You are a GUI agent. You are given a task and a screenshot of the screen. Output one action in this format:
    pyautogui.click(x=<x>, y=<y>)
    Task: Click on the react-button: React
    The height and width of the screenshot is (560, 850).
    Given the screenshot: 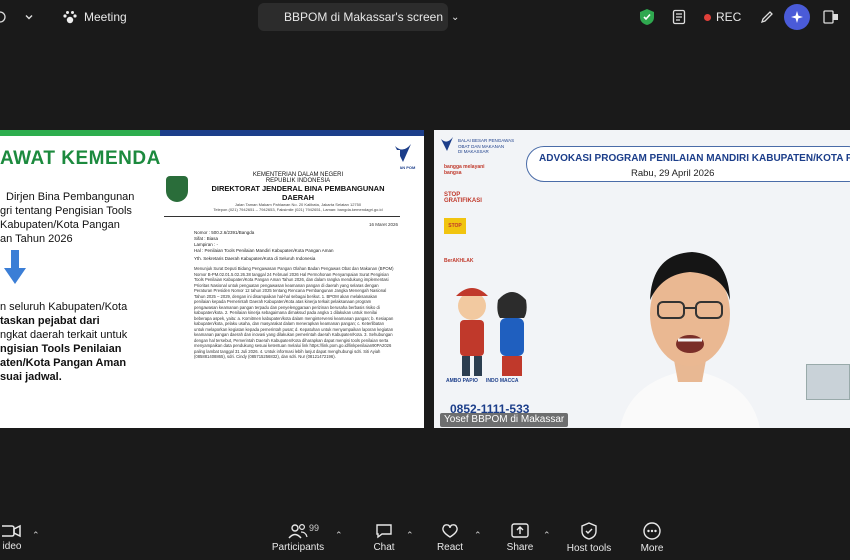 What is the action you would take?
    pyautogui.click(x=450, y=538)
    